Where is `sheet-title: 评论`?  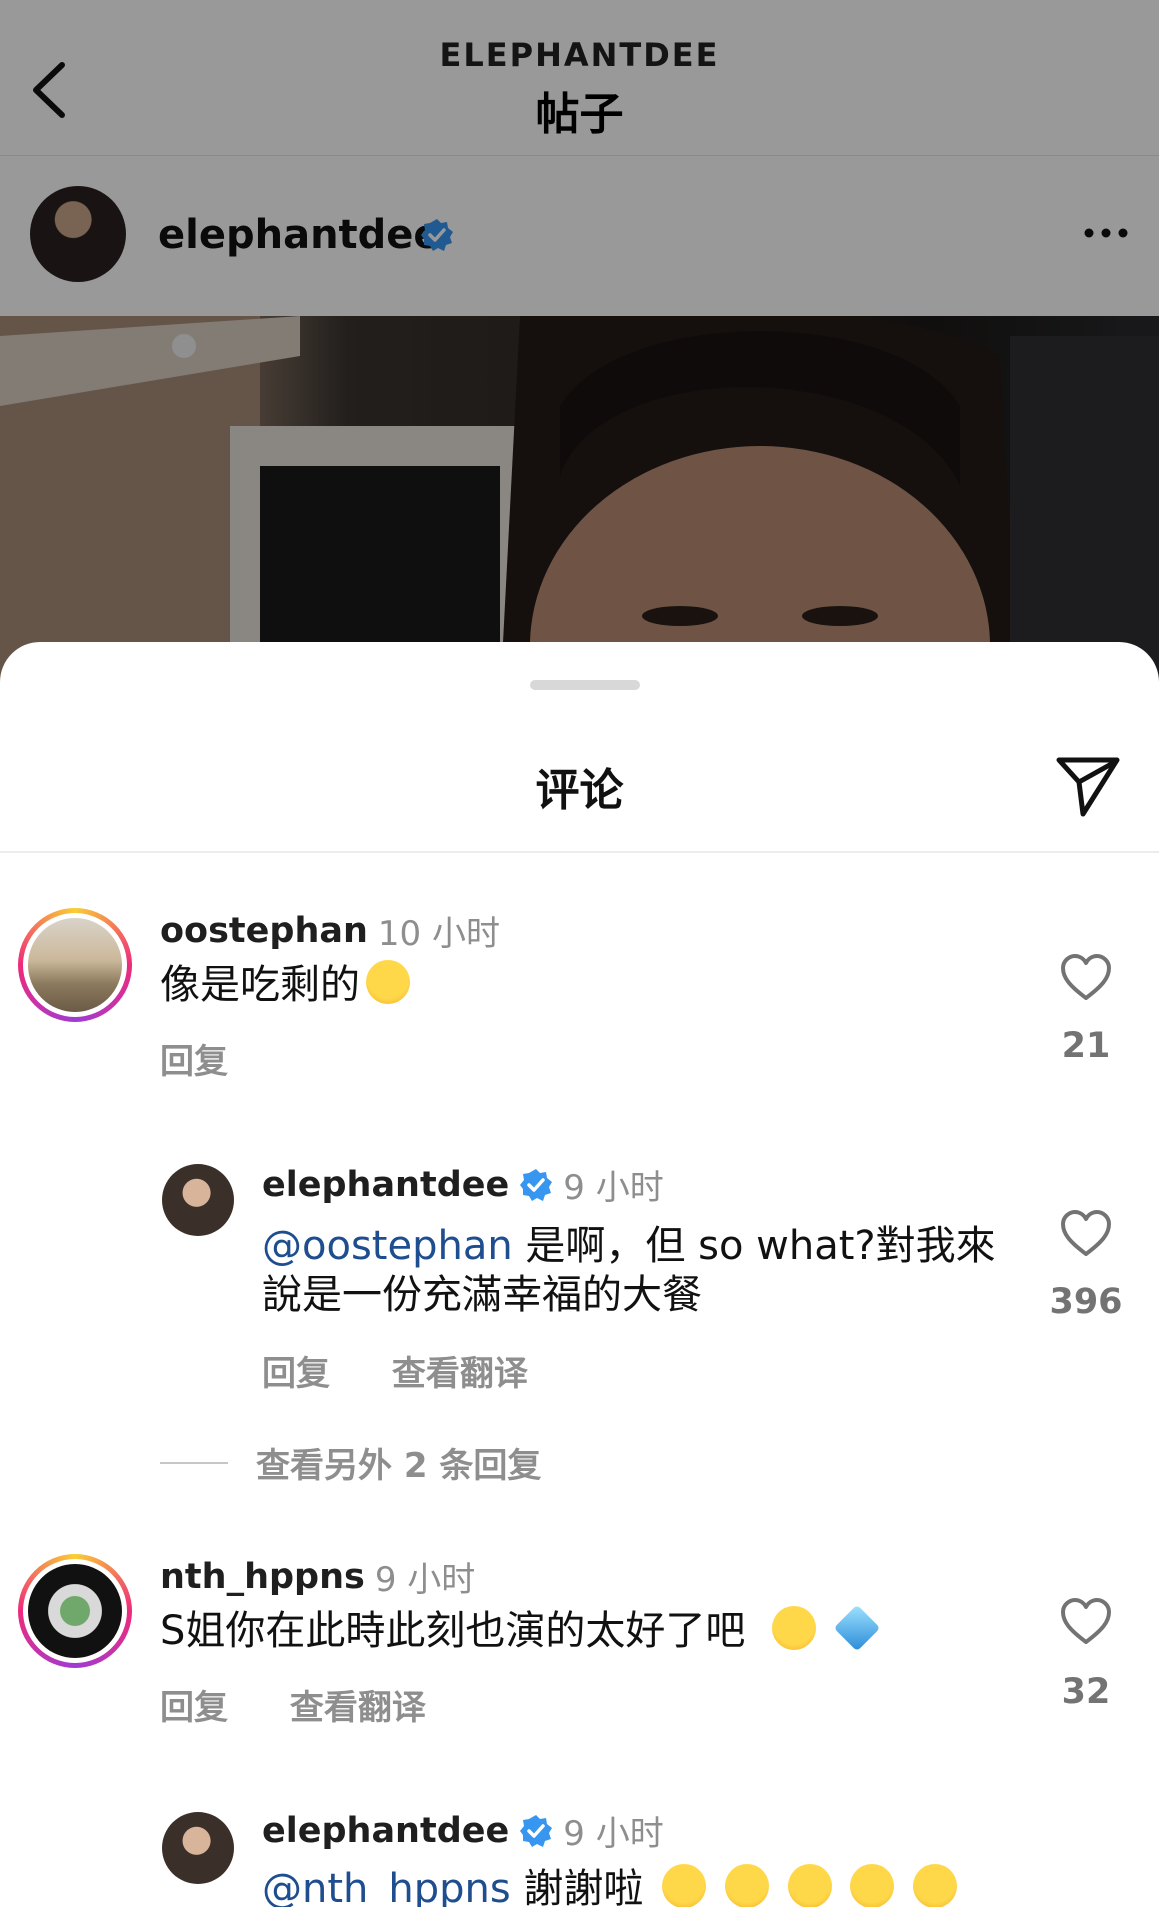 sheet-title: 评论 is located at coordinates (579, 790).